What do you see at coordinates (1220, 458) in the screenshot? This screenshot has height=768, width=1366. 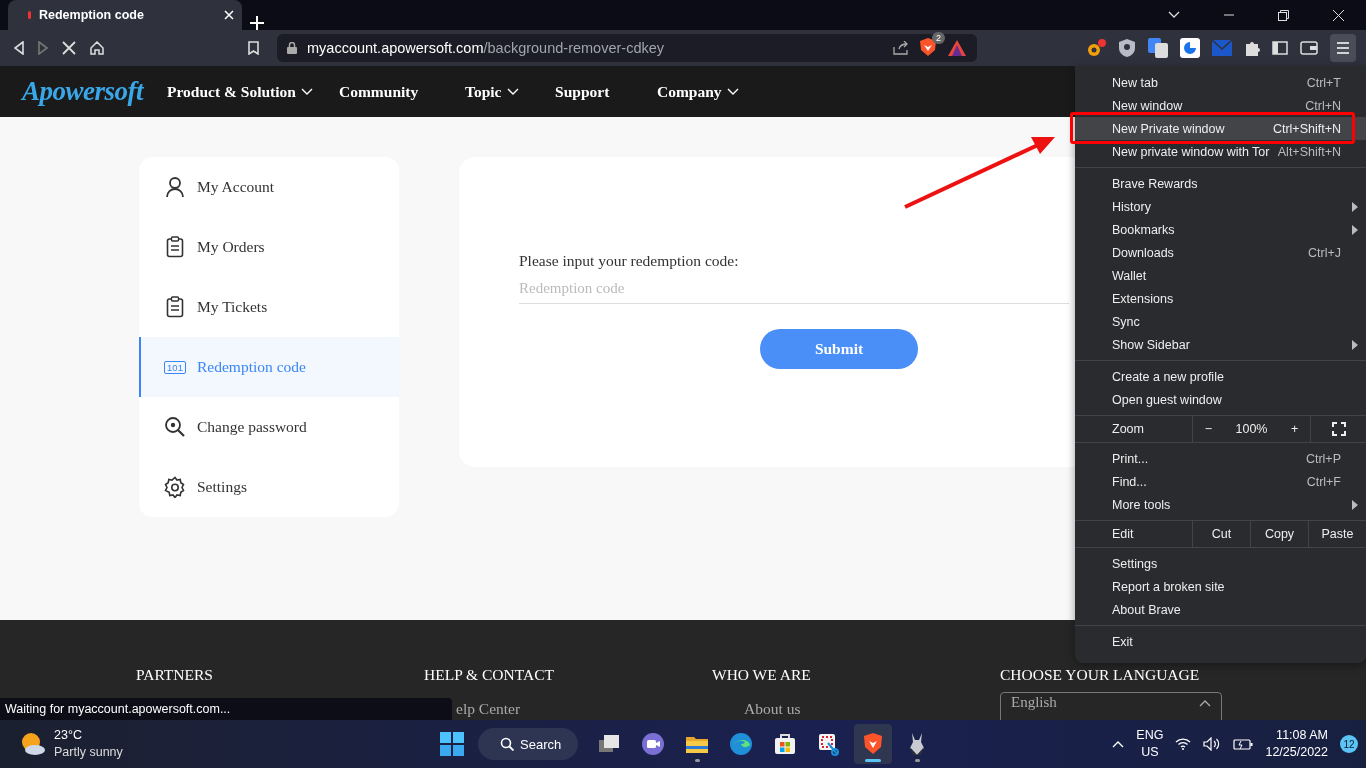 I see `menu-item: Print... Ctrl+P` at bounding box center [1220, 458].